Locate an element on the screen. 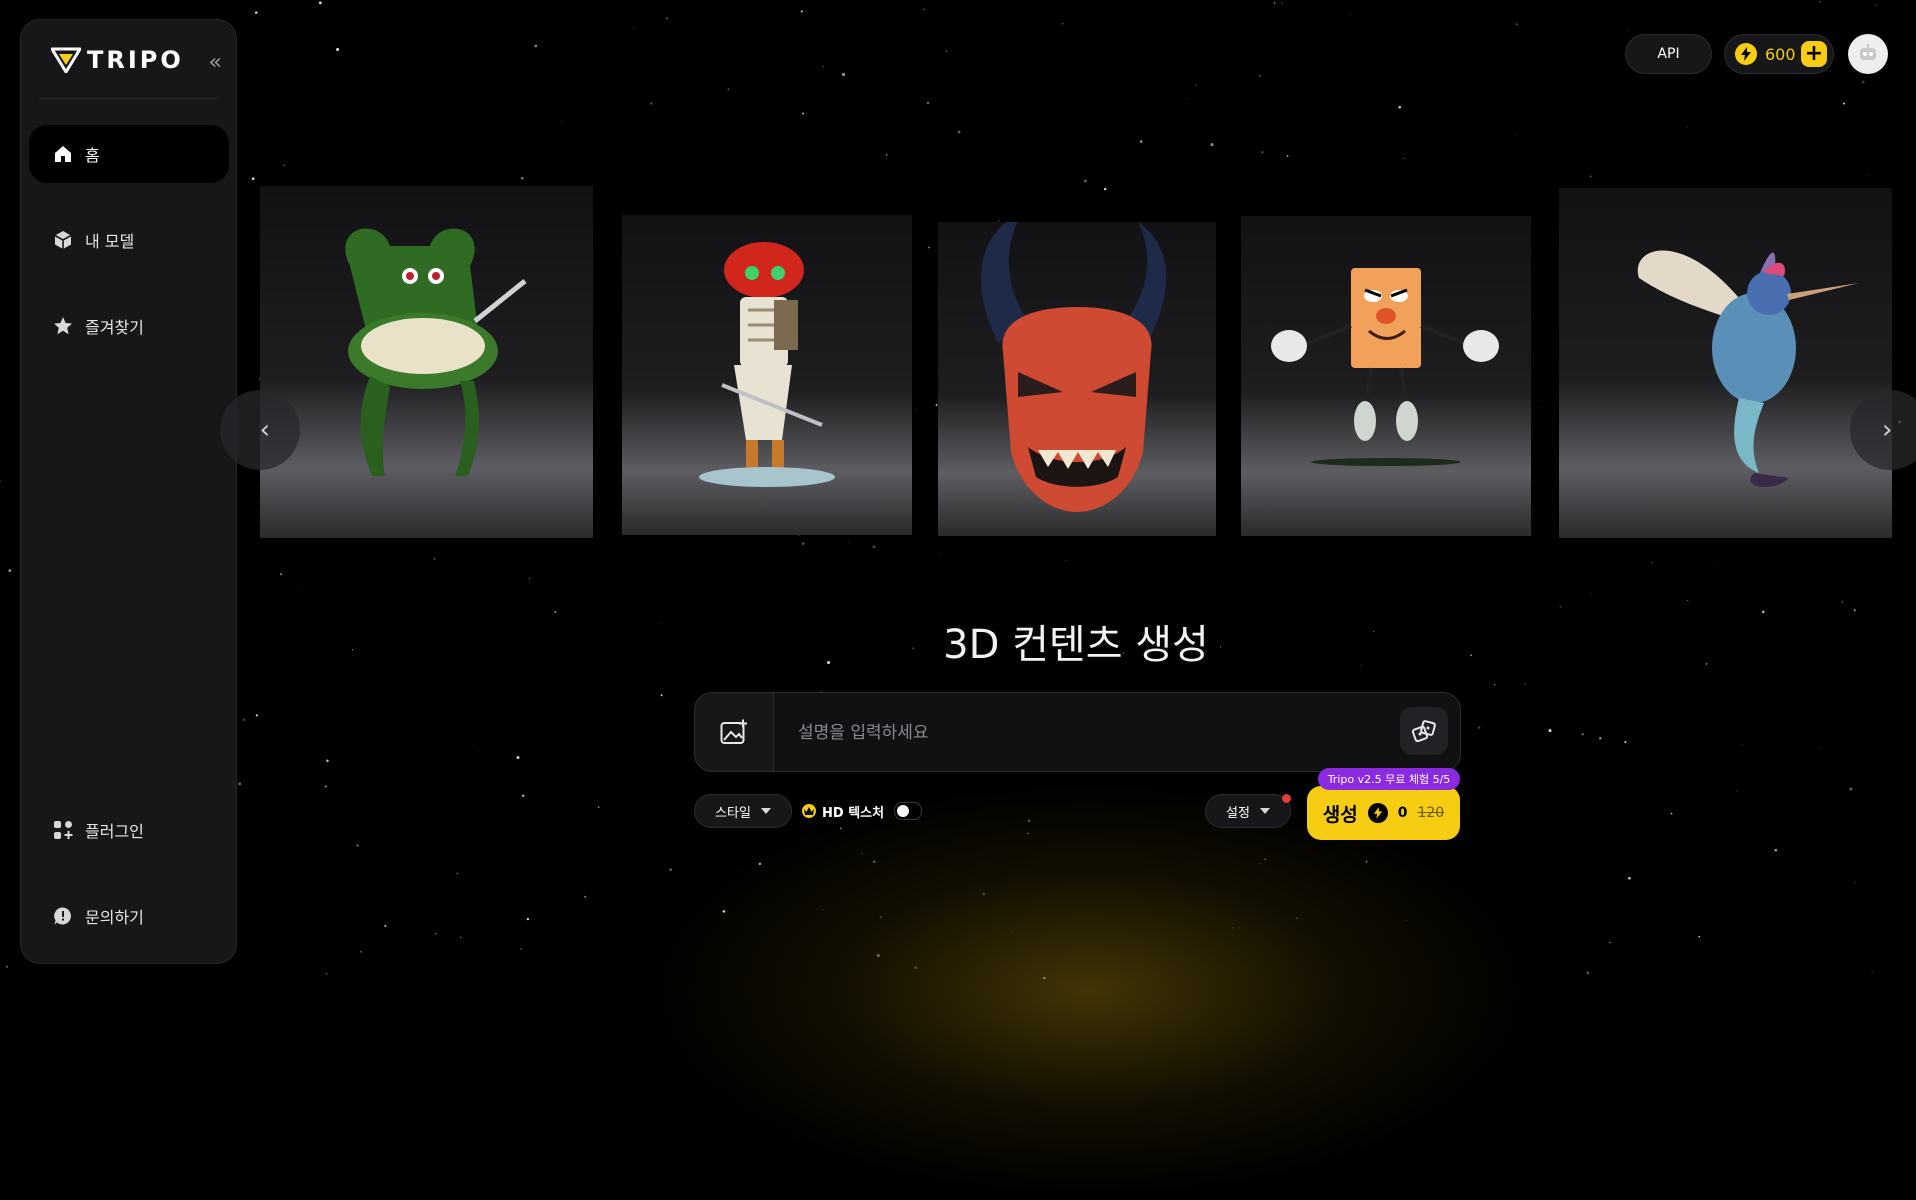 The width and height of the screenshot is (1916, 1200). image-upload-button is located at coordinates (734, 732).